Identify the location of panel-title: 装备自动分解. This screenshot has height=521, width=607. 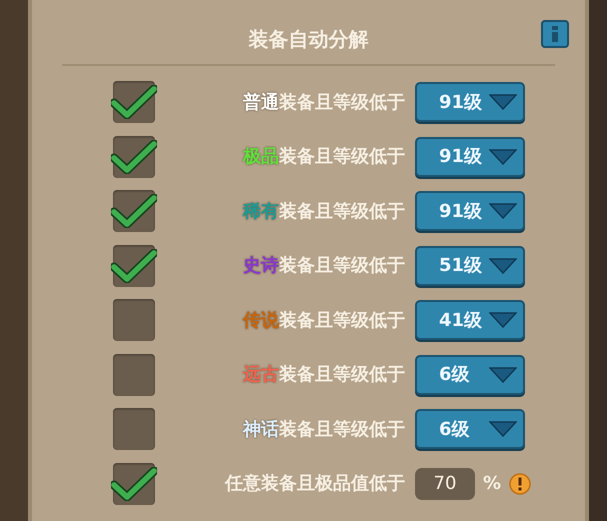
(308, 39).